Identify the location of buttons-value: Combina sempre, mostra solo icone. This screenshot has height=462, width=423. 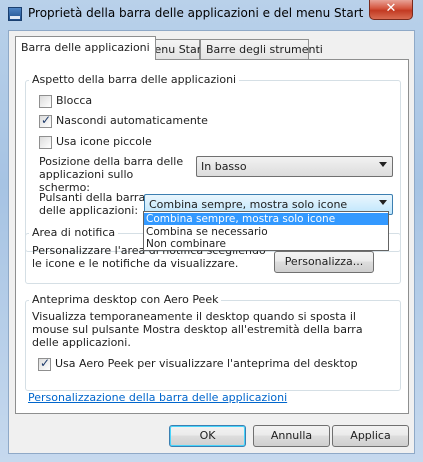
(248, 204).